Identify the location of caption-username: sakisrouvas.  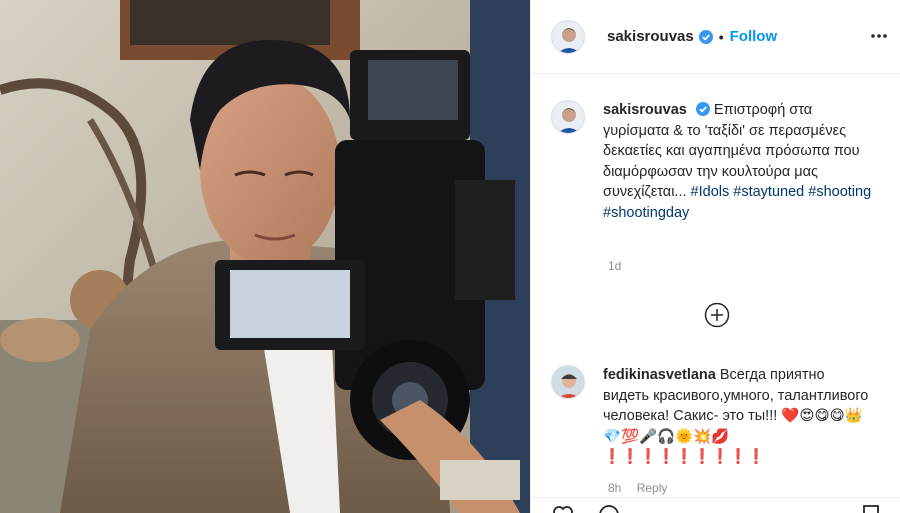
(645, 110).